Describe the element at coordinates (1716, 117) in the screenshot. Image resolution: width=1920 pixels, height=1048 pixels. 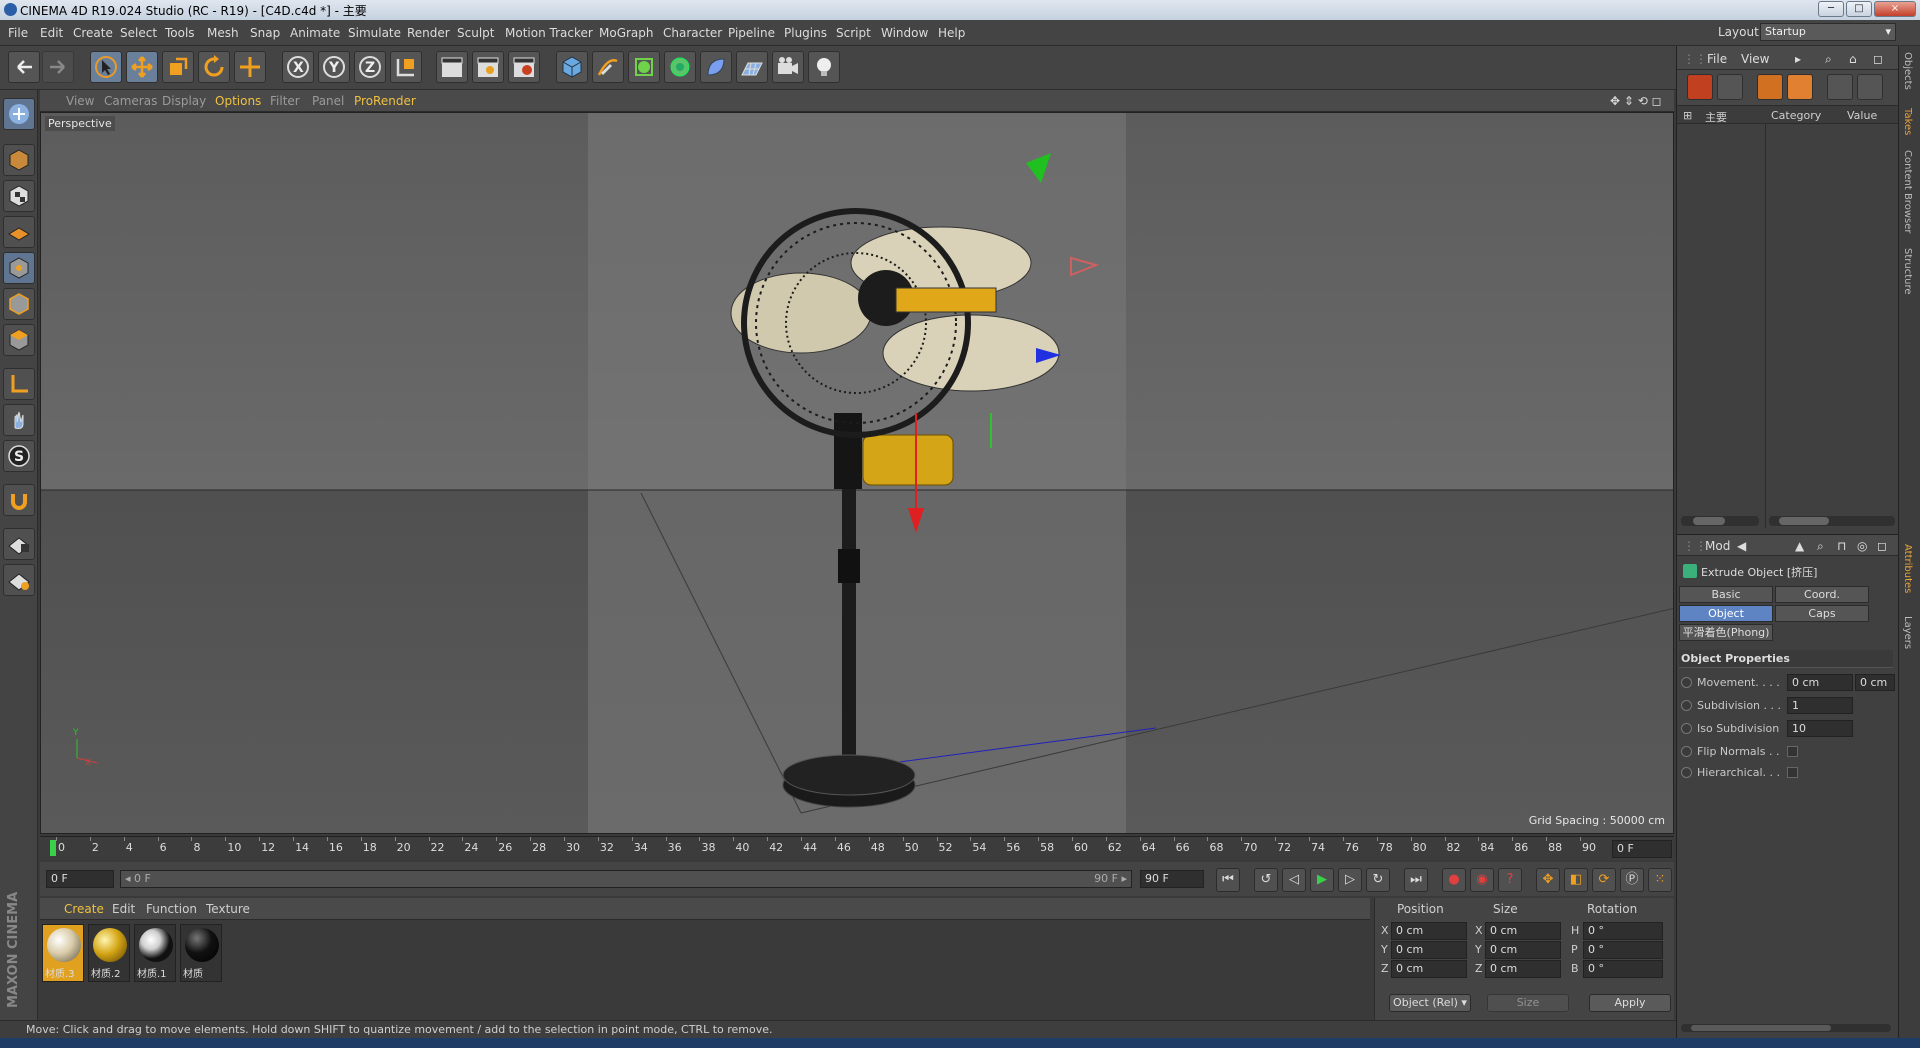
I see `object-column-name: 主要` at that location.